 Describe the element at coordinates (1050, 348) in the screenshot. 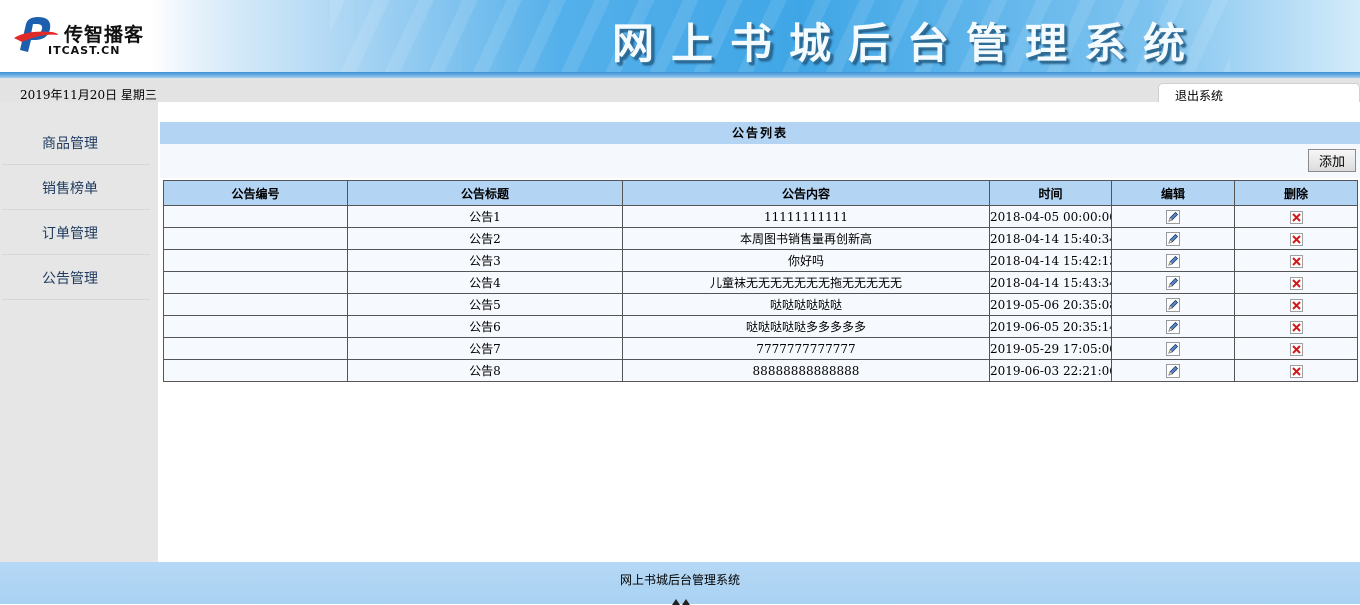

I see `notice-time: 2019-05-29 17:05:00.0` at that location.